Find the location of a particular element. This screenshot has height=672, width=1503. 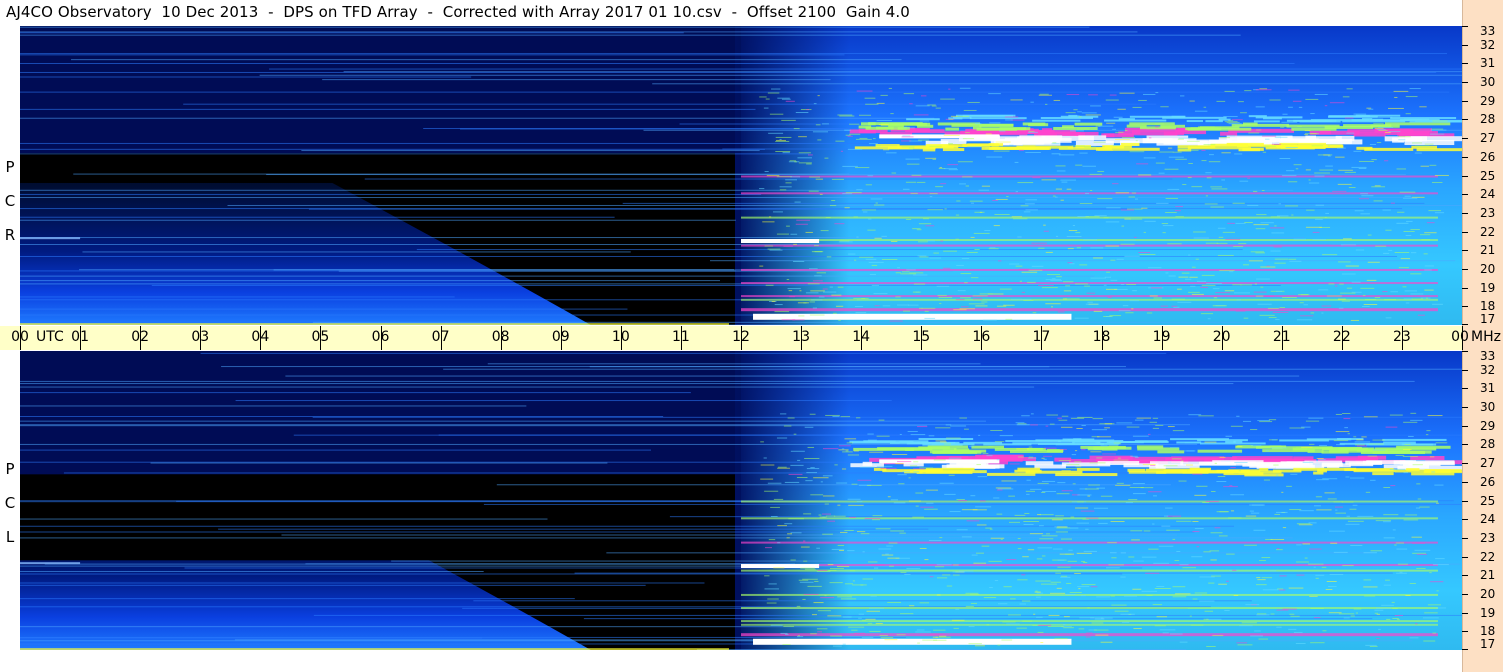

frequency-tick-label: 27 is located at coordinates (1488, 138).